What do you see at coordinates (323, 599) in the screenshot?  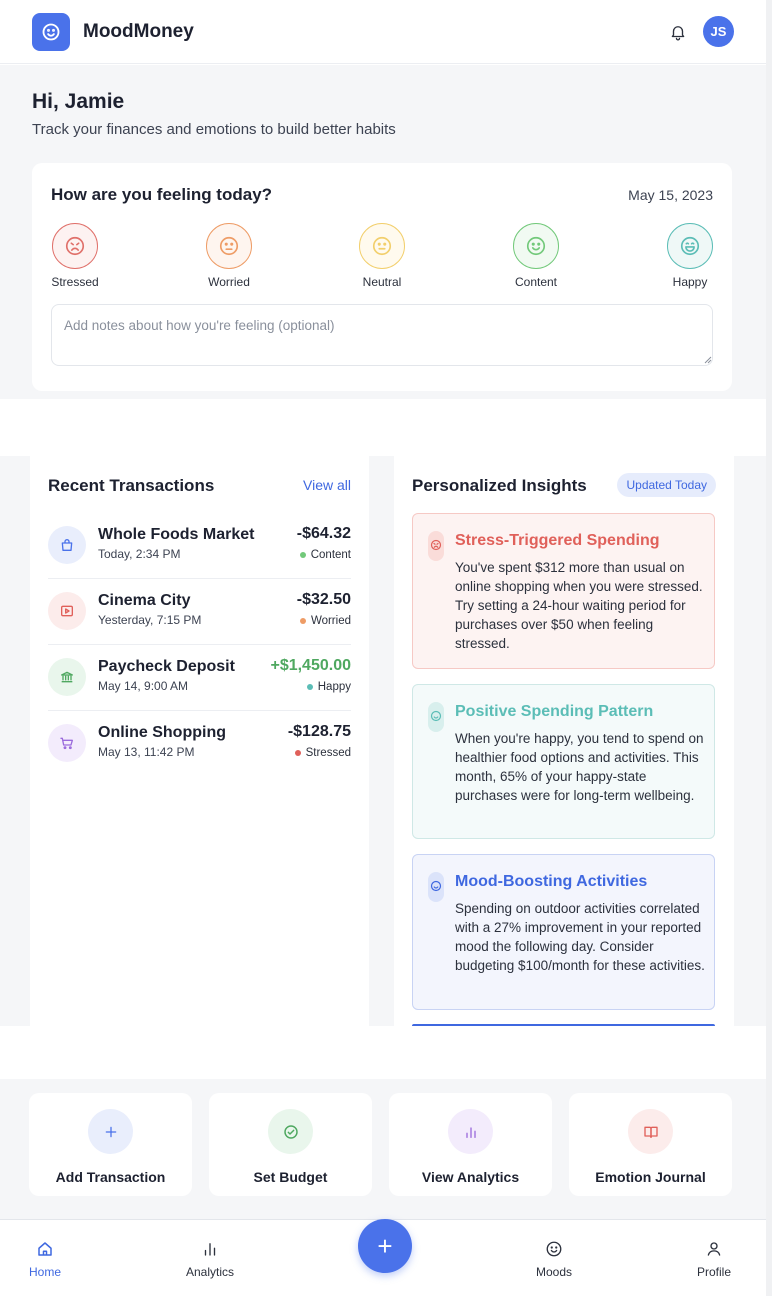 I see `transaction-amount: -$32.50` at bounding box center [323, 599].